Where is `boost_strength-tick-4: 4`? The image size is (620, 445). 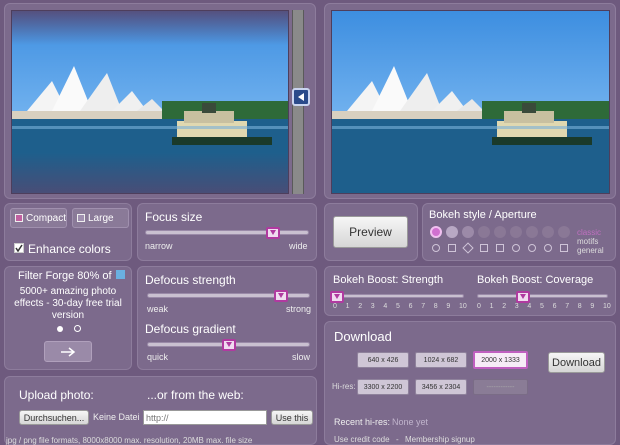
boost_strength-tick-4: 4 is located at coordinates (385, 306).